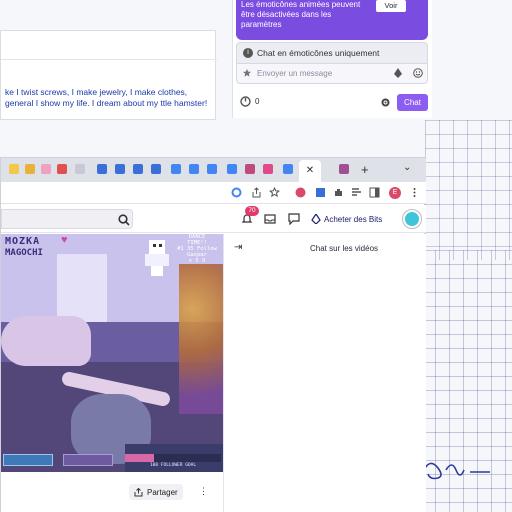 Image resolution: width=512 pixels, height=512 pixels. Describe the element at coordinates (238, 247) in the screenshot. I see `collapse-chat-icon: ⇥` at that location.